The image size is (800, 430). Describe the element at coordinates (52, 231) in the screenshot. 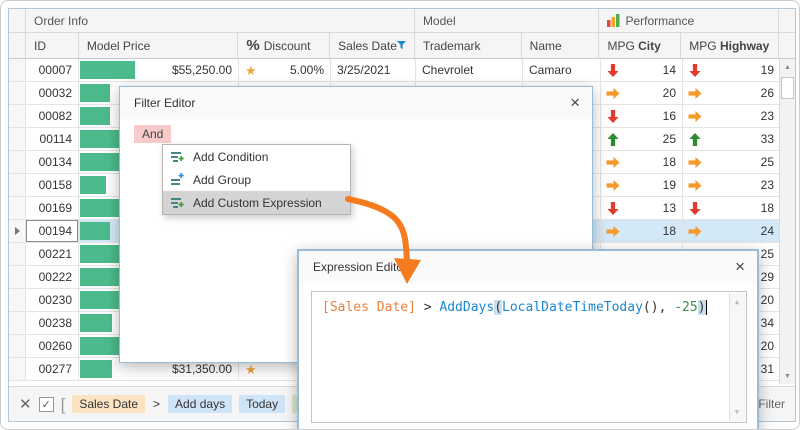

I see `cell-id: 00194` at that location.